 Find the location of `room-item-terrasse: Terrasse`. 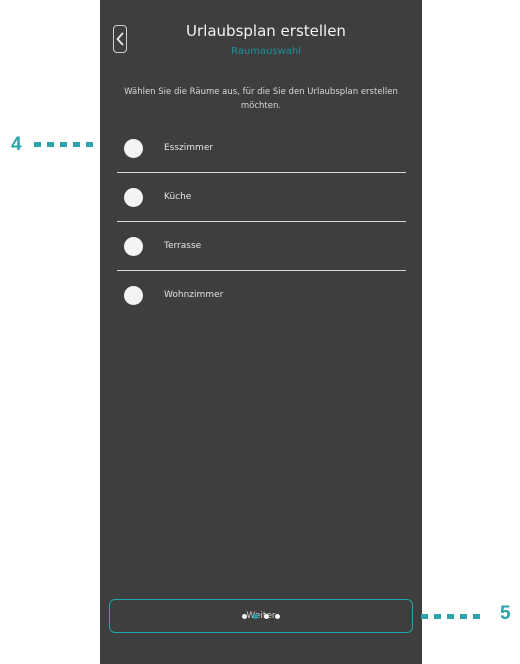

room-item-terrasse: Terrasse is located at coordinates (261, 246).